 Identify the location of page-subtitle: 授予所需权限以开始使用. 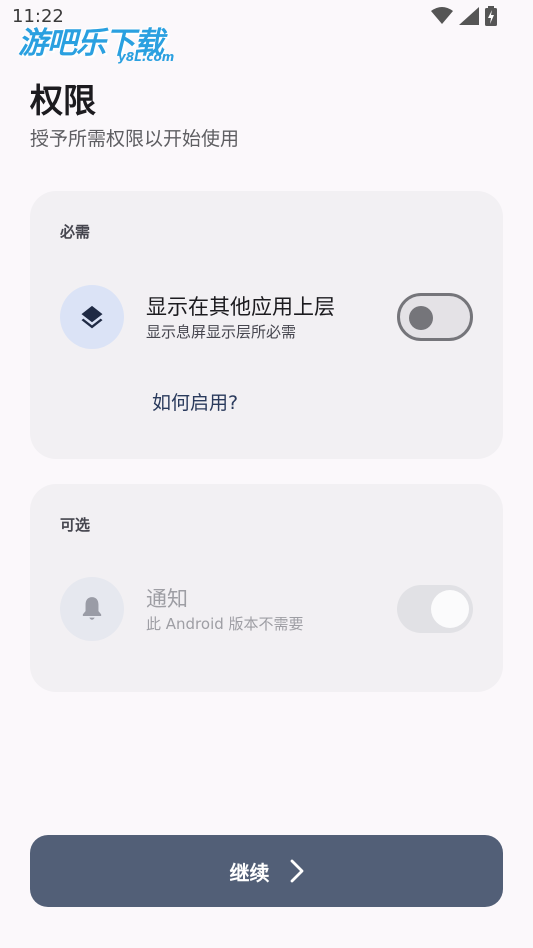
(135, 139).